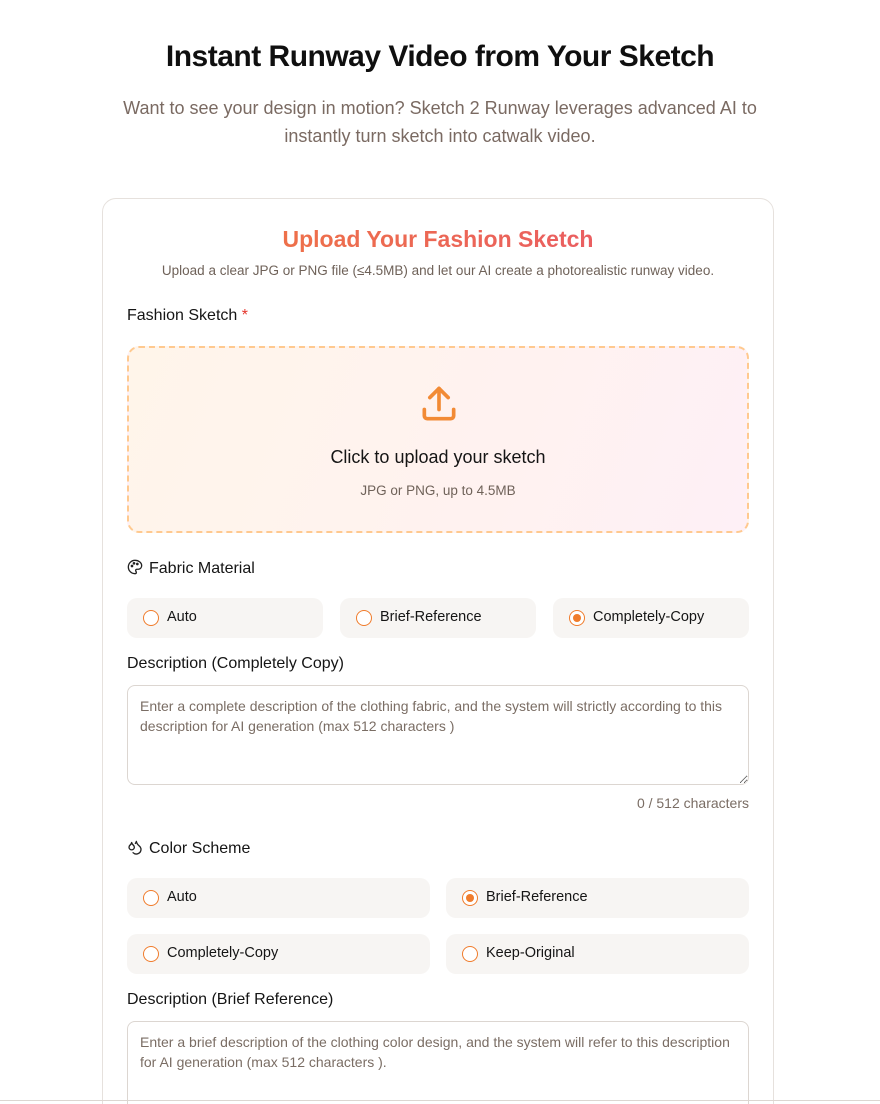 The width and height of the screenshot is (880, 1104). I want to click on fabric-material-label-text: Fabric Material, so click(202, 568).